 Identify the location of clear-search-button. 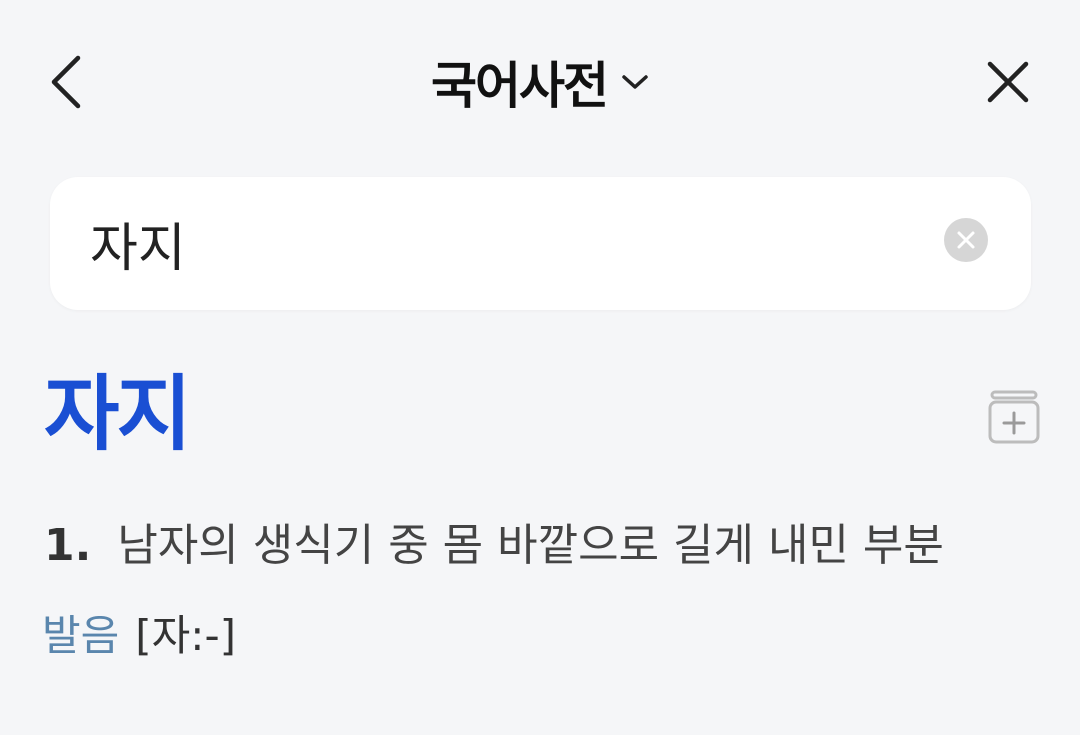
(966, 240).